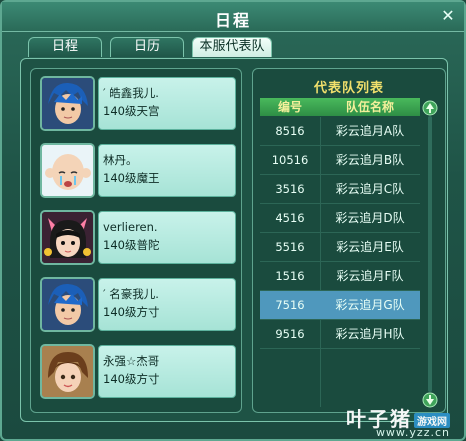 The height and width of the screenshot is (441, 466). I want to click on scroll-up-button, so click(430, 108).